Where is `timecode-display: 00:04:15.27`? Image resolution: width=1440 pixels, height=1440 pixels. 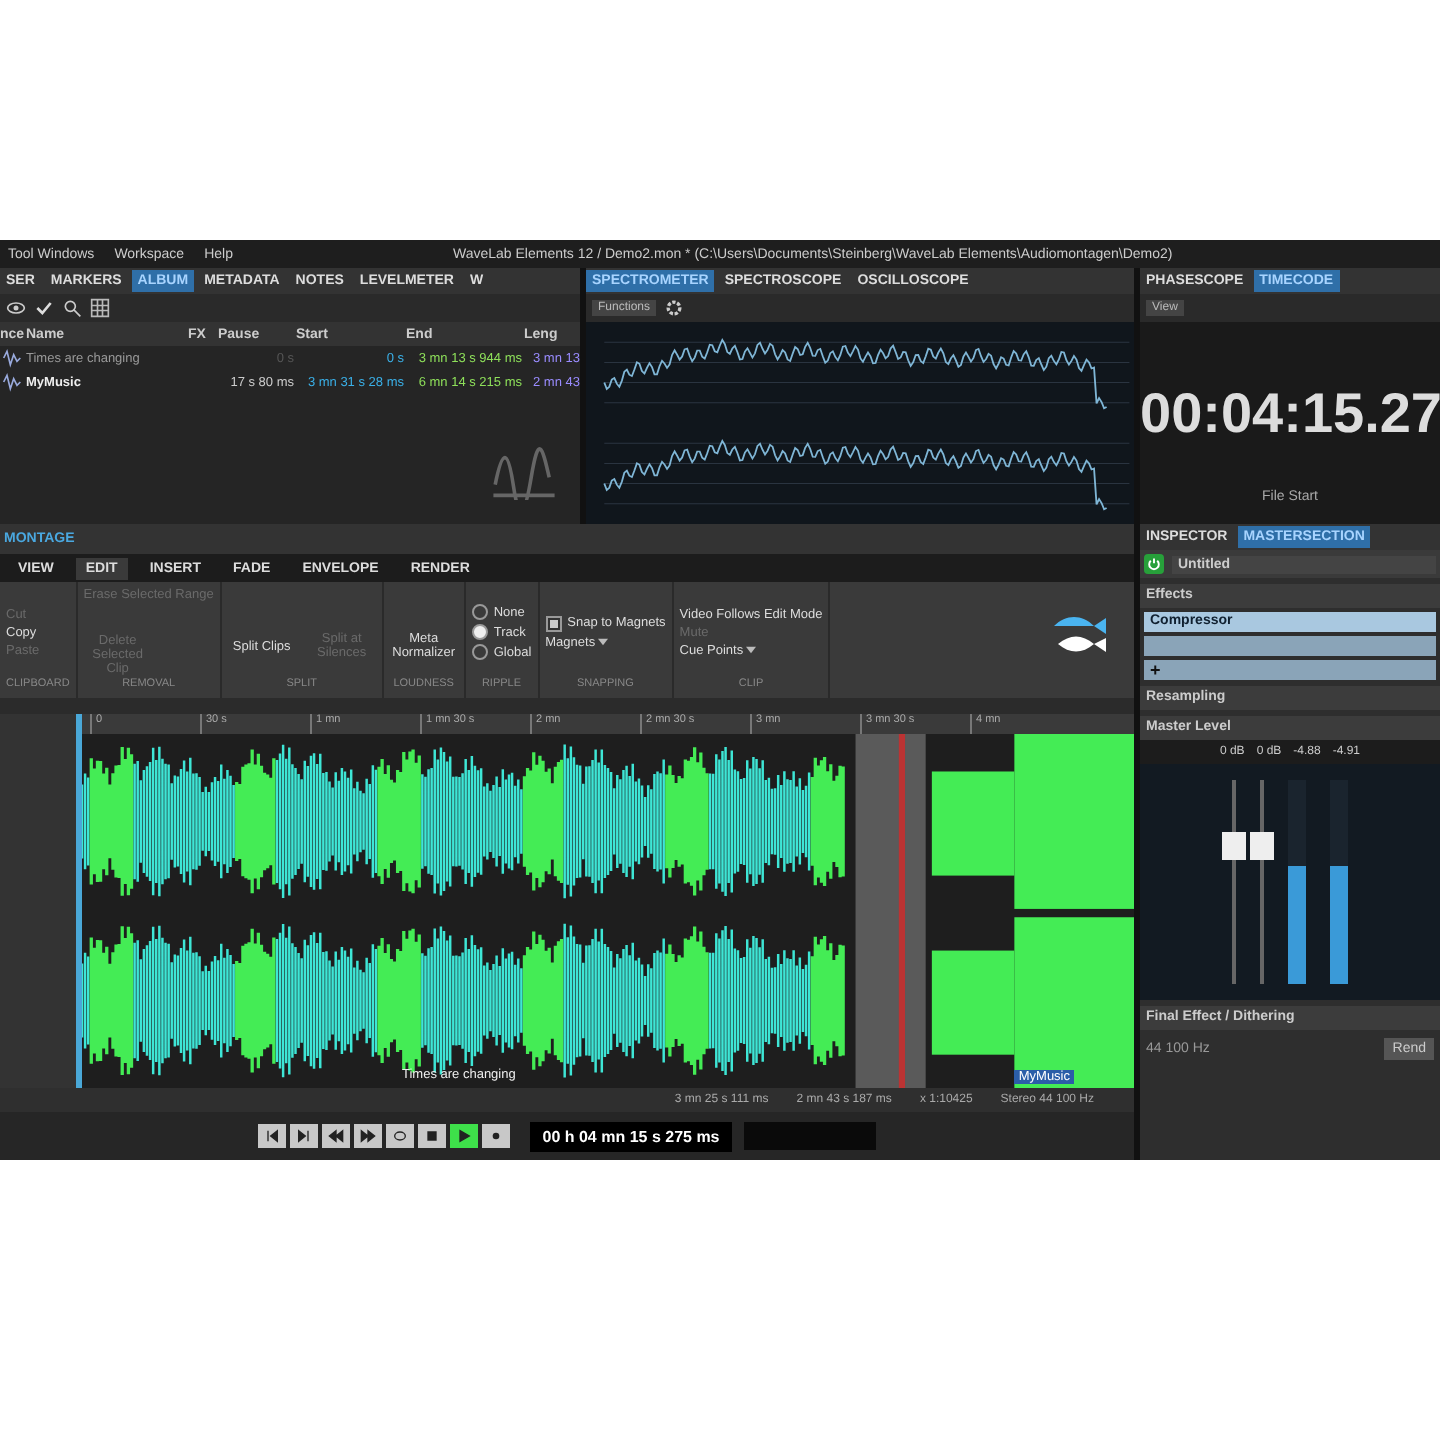 timecode-display: 00:04:15.27 is located at coordinates (1290, 414).